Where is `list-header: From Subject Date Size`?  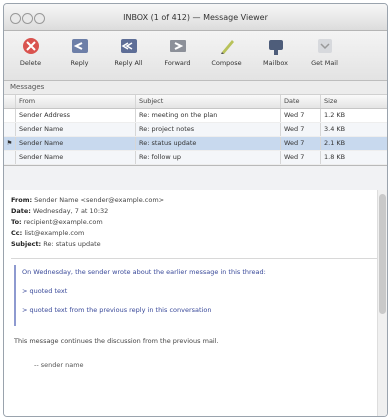
list-header: From Subject Date Size is located at coordinates (195, 102).